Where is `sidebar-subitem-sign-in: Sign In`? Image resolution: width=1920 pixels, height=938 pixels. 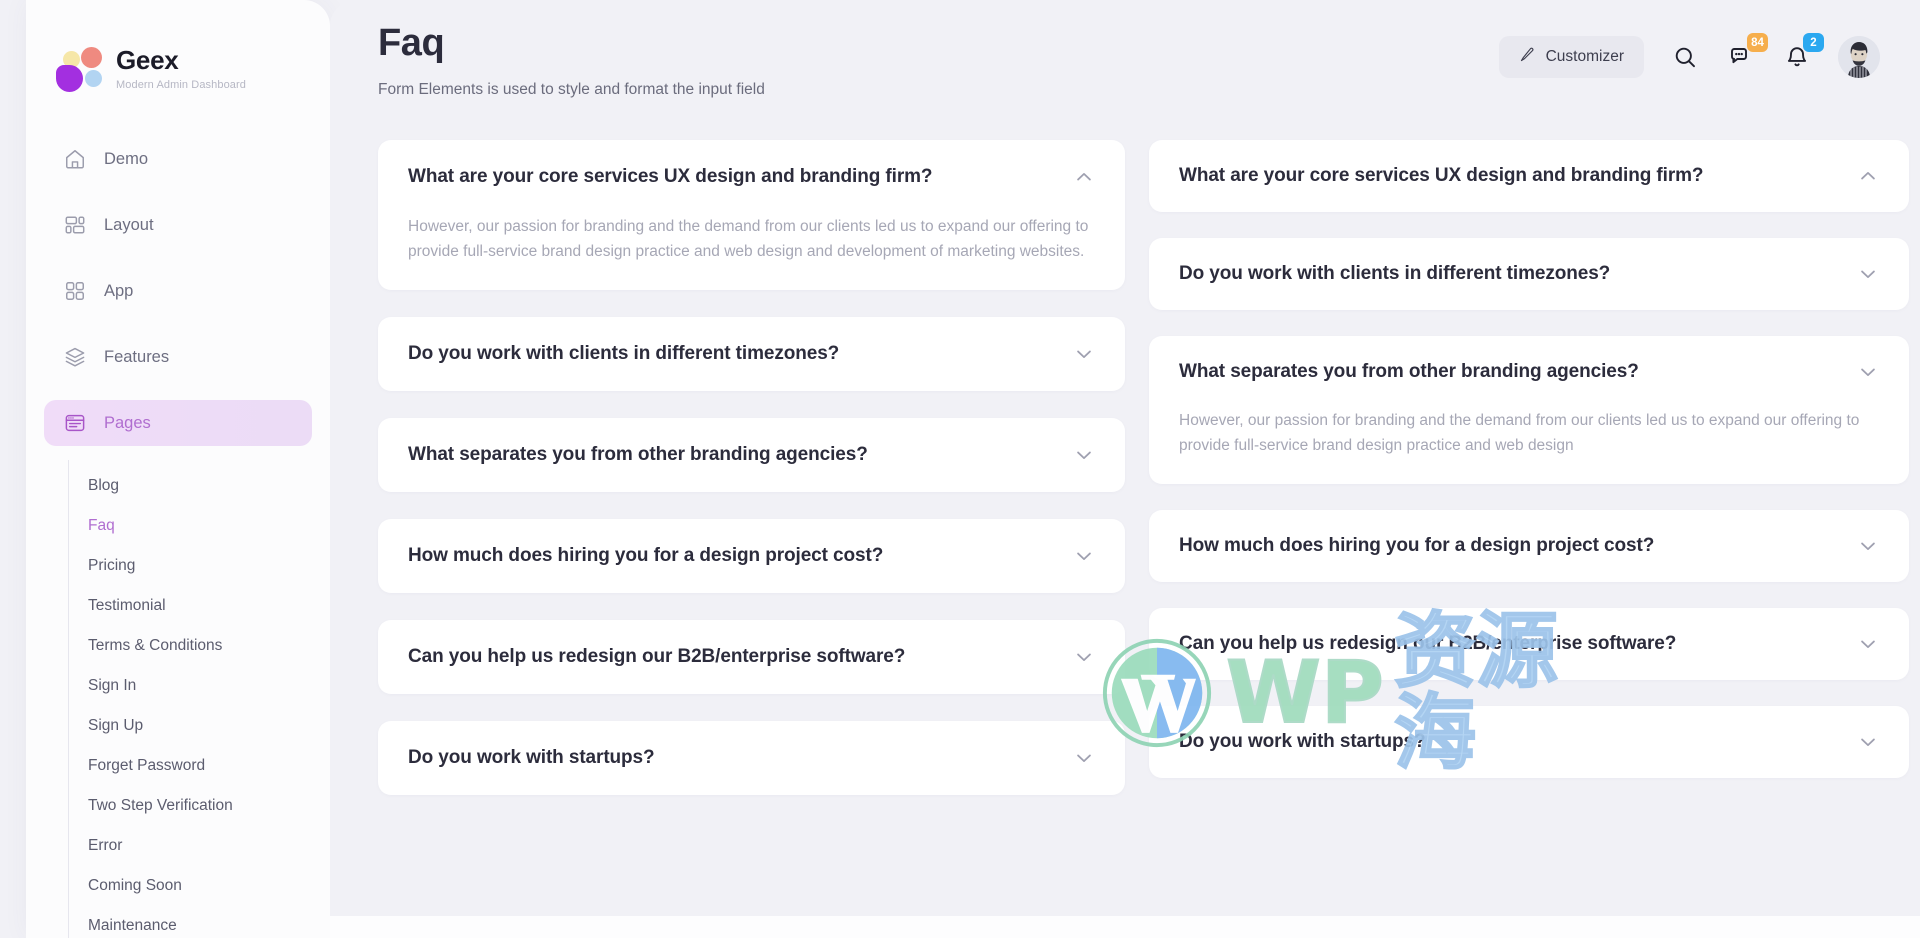 sidebar-subitem-sign-in: Sign In is located at coordinates (199, 686).